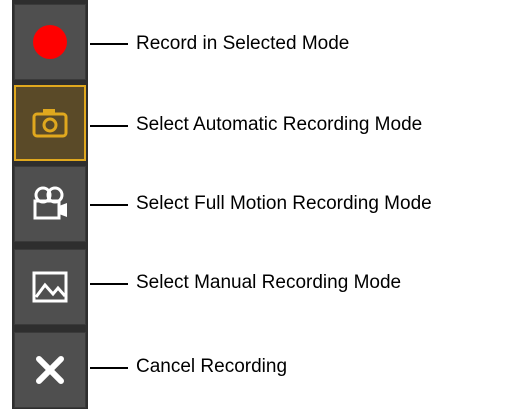  Describe the element at coordinates (279, 124) in the screenshot. I see `callout-label-automatic: Select Automatic Recording Mode` at that location.